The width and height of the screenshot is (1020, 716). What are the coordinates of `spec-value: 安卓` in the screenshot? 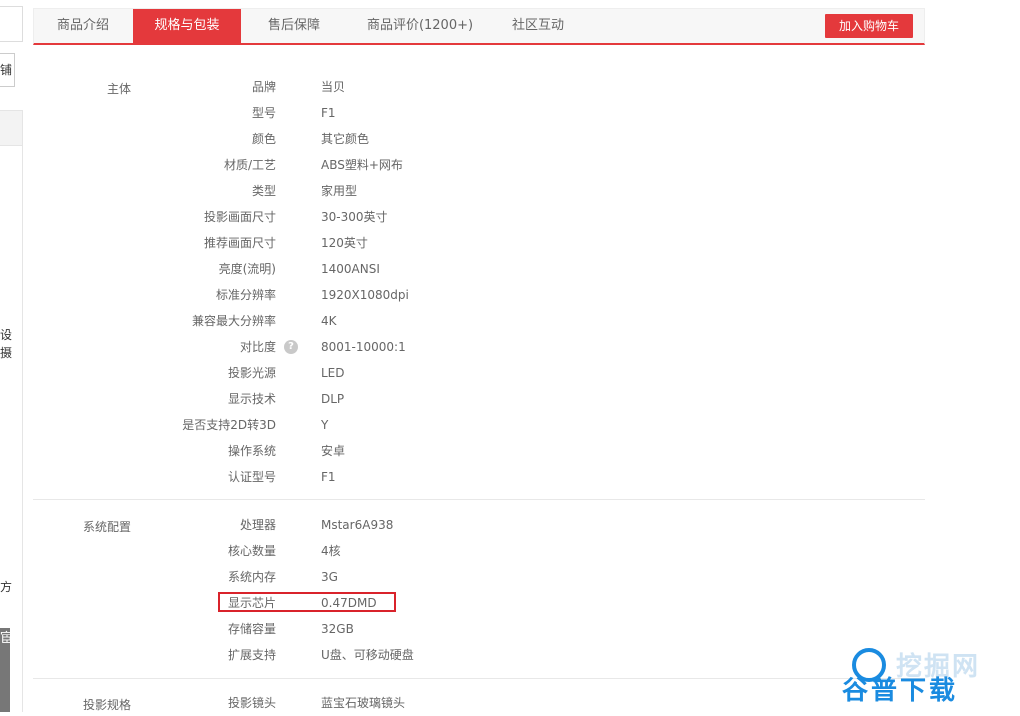 It's located at (333, 451).